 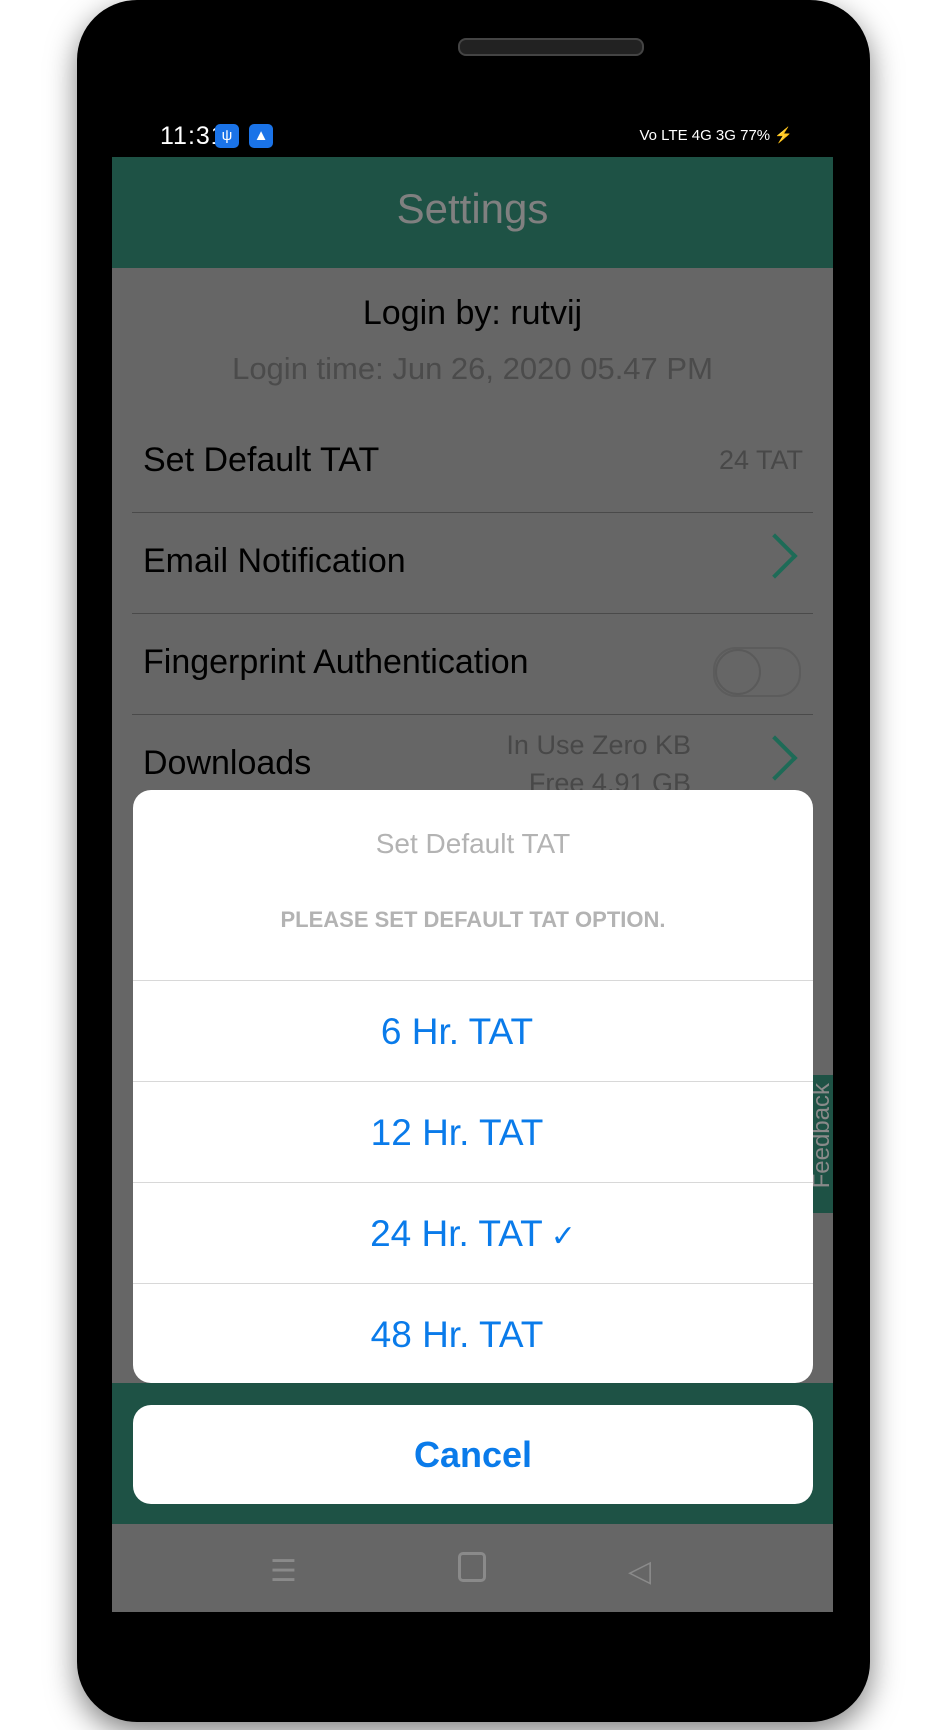 What do you see at coordinates (283, 1571) in the screenshot?
I see `menu-icon: ☰` at bounding box center [283, 1571].